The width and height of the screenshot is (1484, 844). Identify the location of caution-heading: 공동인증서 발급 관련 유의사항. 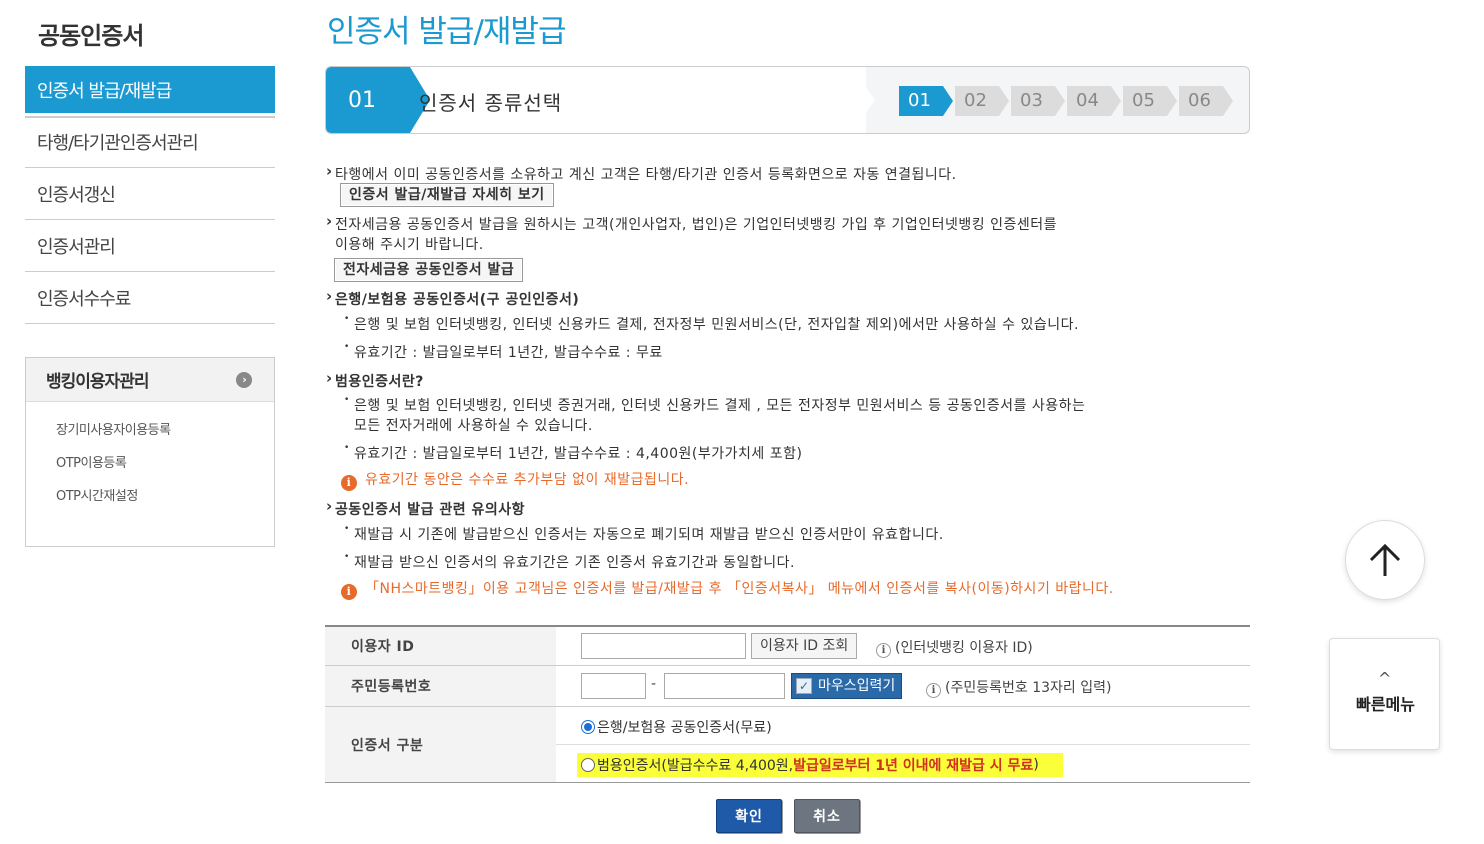
(425, 508).